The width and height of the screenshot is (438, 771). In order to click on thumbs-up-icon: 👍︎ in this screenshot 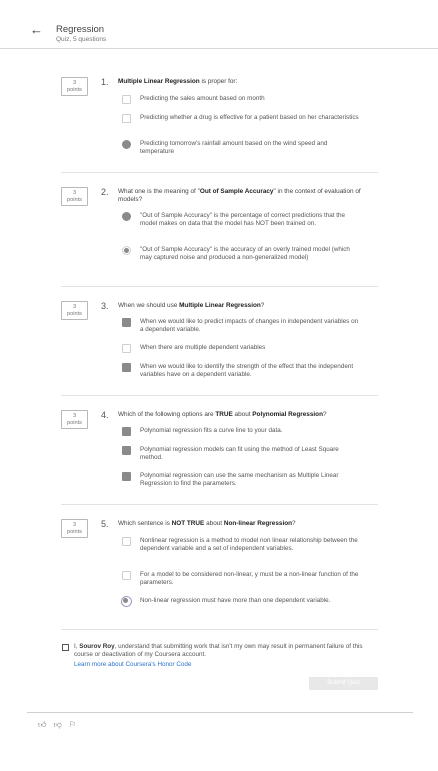, I will do `click(42, 725)`.